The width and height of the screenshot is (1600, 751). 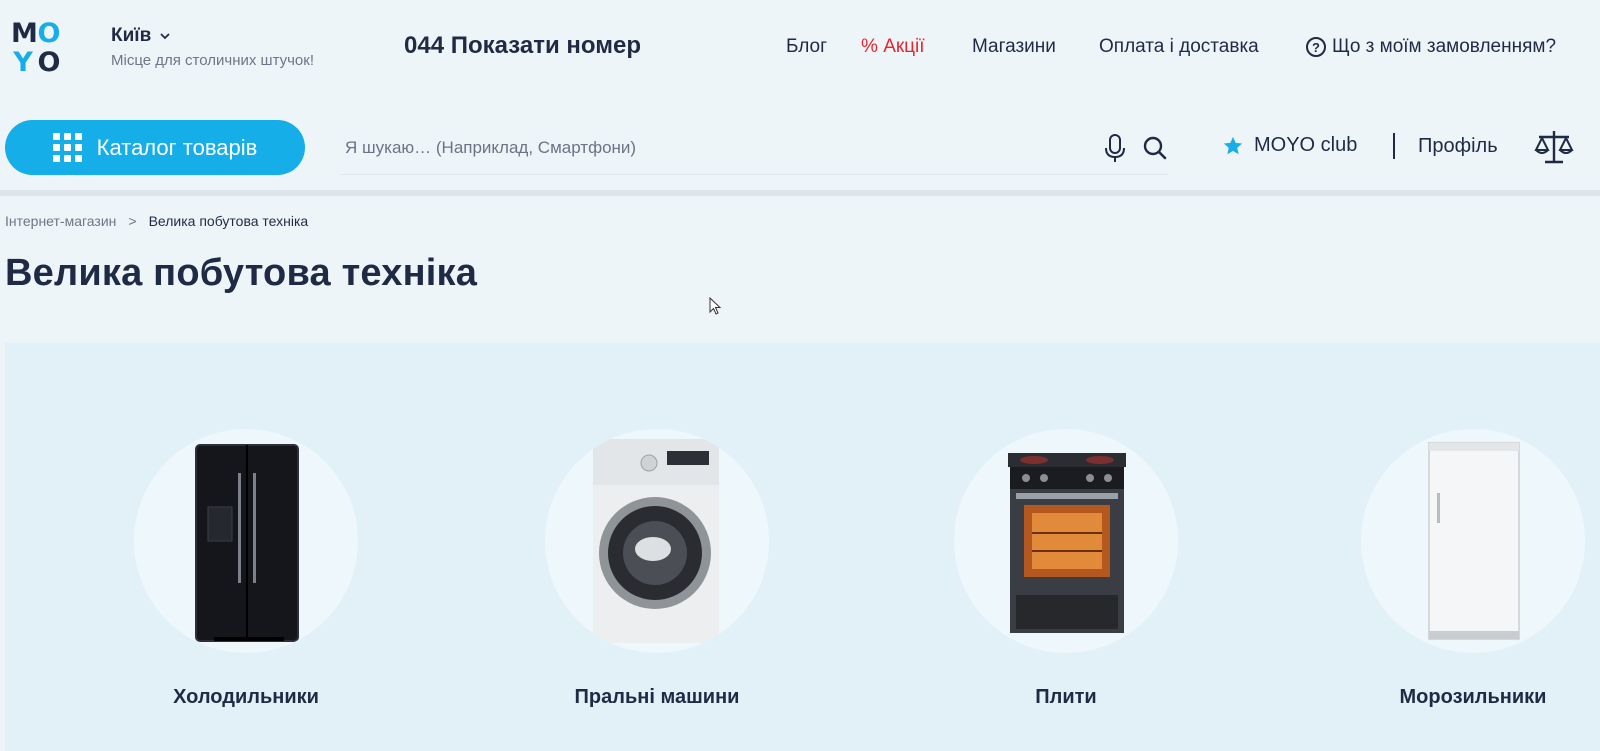 I want to click on moyo-logo: M O Y O, so click(x=37, y=48).